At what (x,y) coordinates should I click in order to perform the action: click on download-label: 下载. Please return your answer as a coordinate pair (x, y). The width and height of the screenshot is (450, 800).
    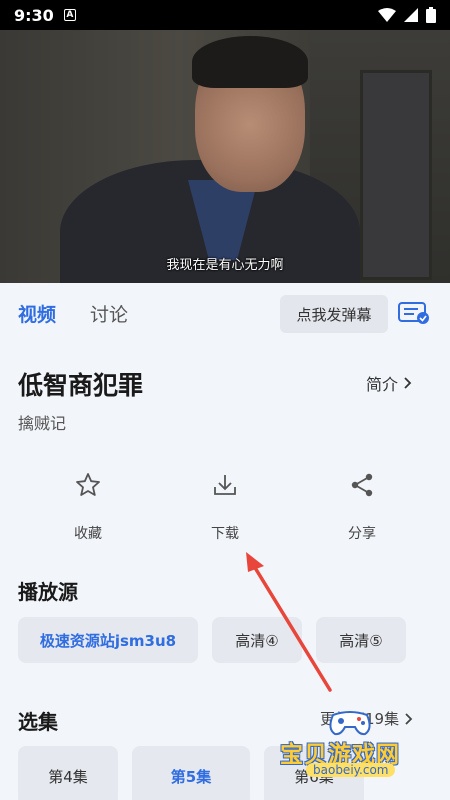
    Looking at the image, I should click on (225, 534).